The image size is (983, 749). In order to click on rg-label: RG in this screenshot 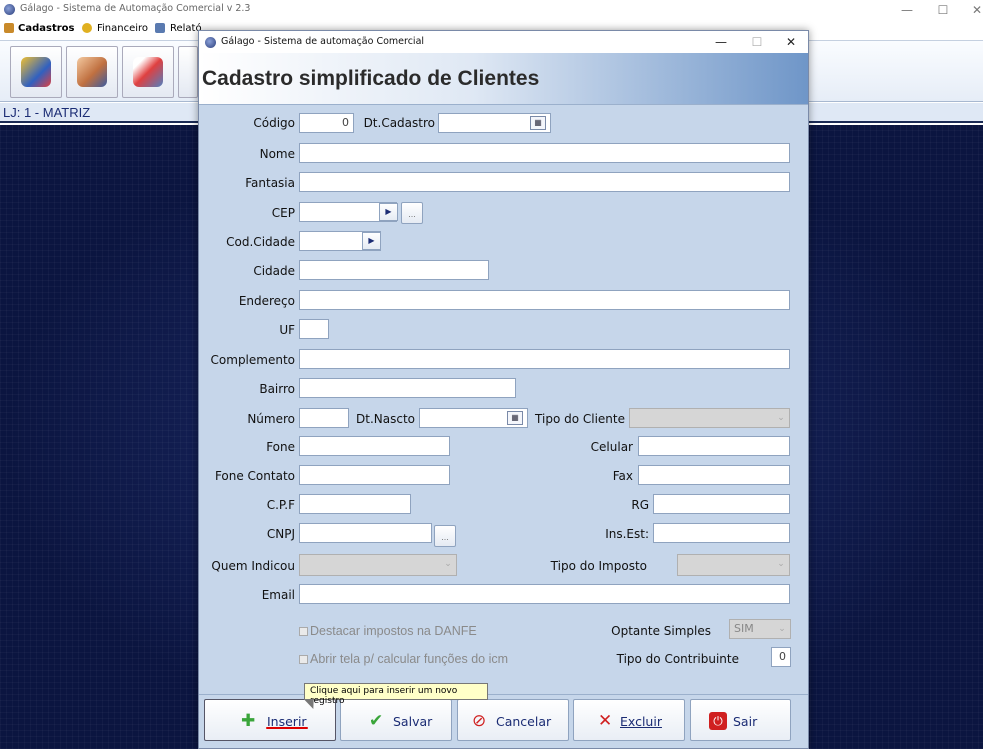, I will do `click(640, 505)`.